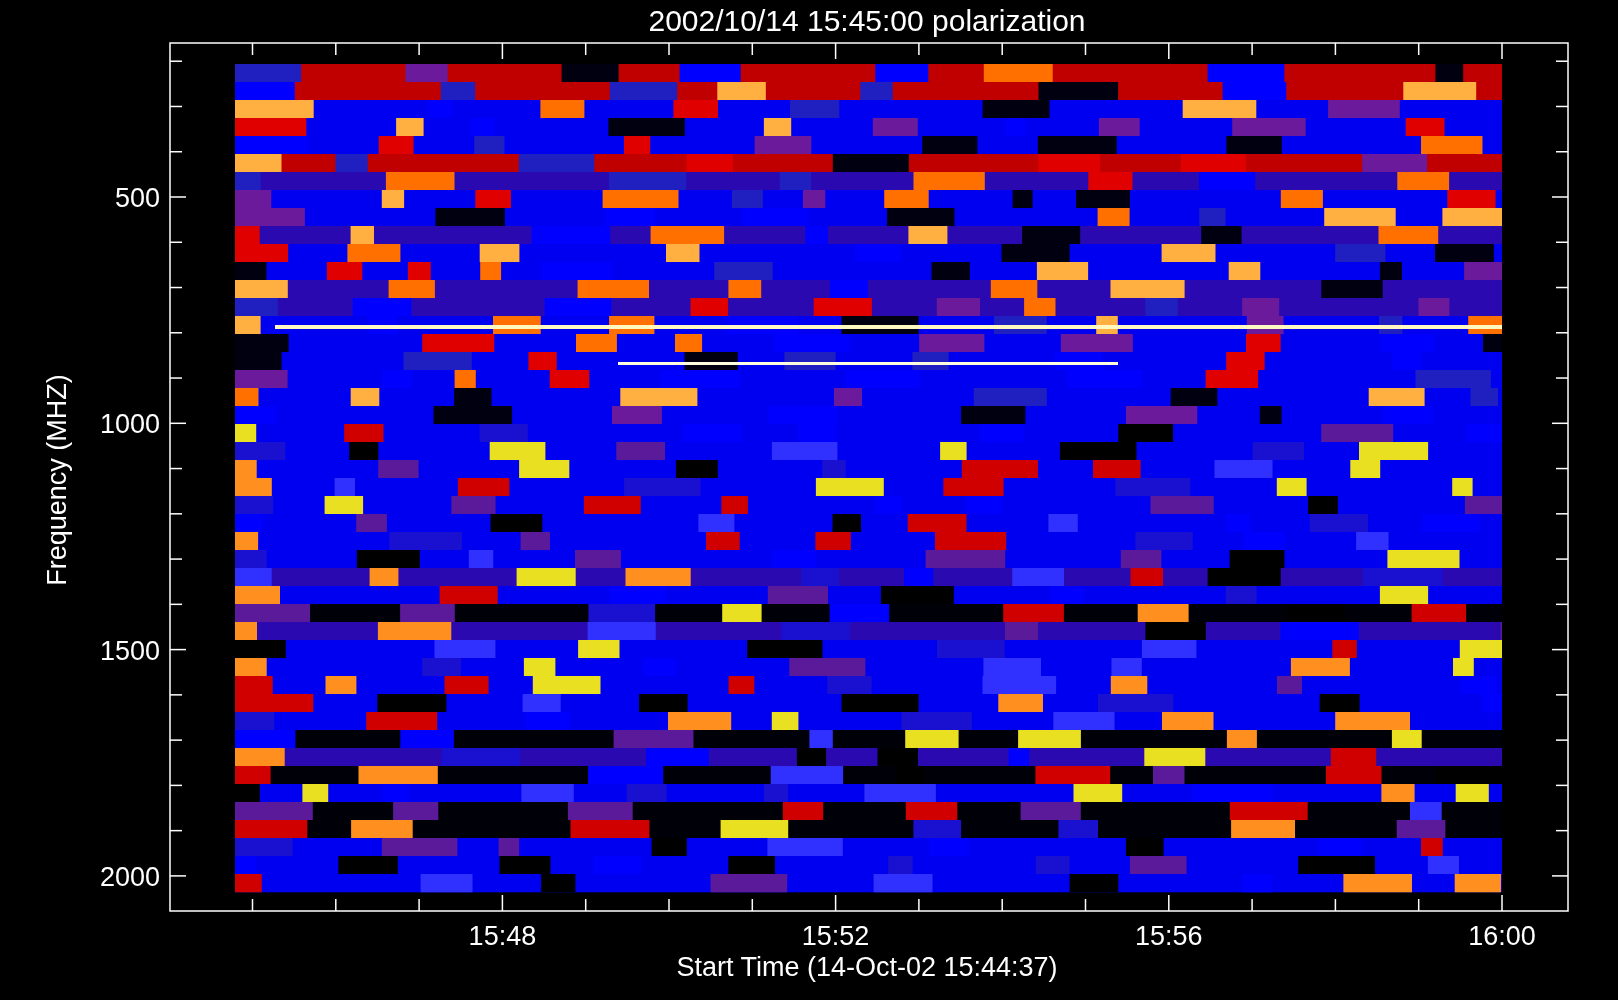  What do you see at coordinates (137, 198) in the screenshot?
I see `tick-label: 500` at bounding box center [137, 198].